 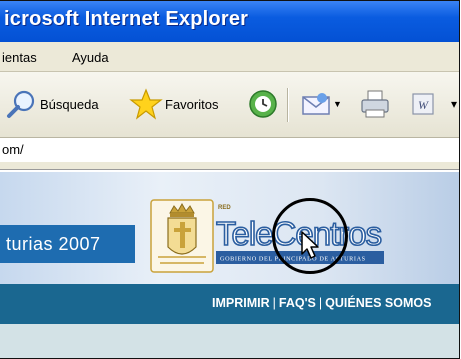 I want to click on event-strip: turias 2007, so click(x=67, y=244).